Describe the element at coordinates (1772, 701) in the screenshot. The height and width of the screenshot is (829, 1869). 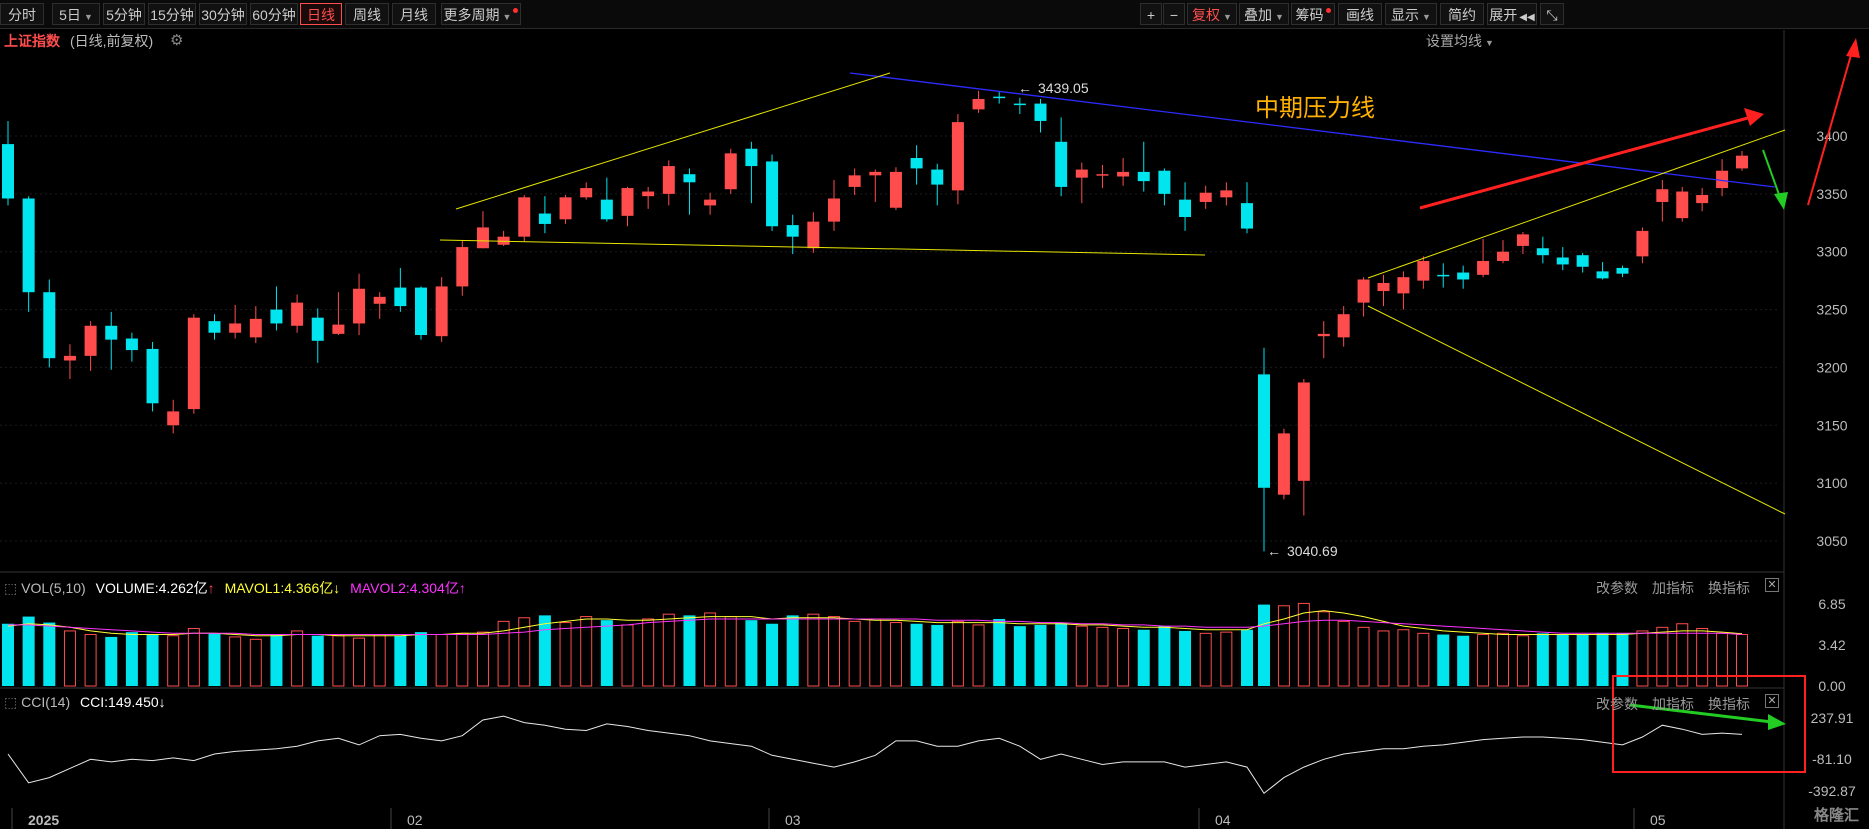
I see `cci-close-icon: ✕` at that location.